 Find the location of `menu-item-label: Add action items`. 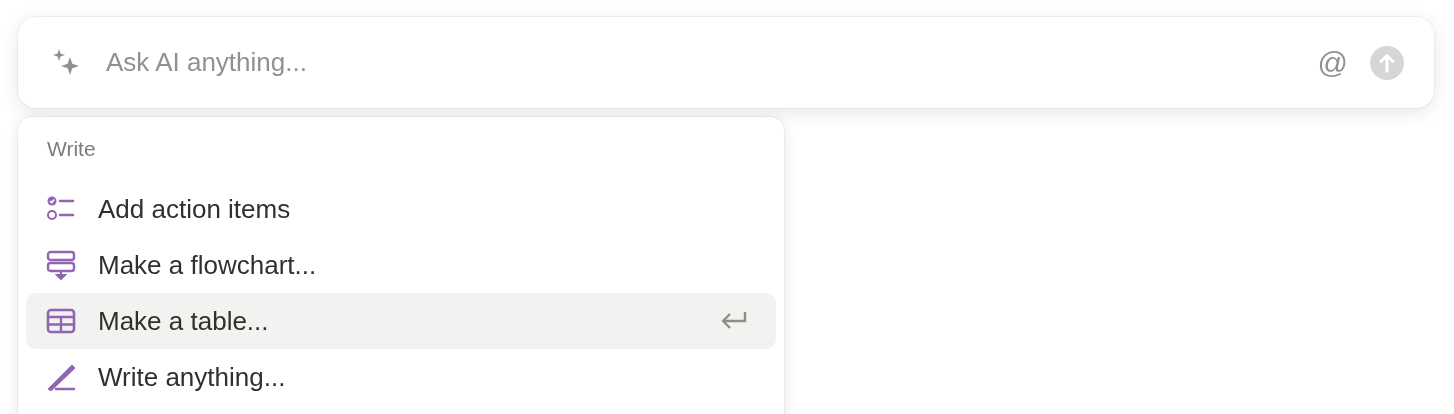

menu-item-label: Add action items is located at coordinates (195, 209).